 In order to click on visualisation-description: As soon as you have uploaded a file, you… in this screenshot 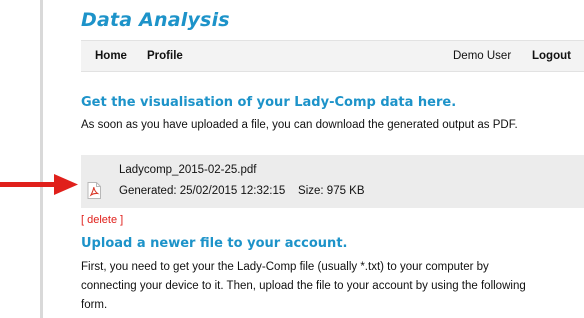, I will do `click(299, 125)`.